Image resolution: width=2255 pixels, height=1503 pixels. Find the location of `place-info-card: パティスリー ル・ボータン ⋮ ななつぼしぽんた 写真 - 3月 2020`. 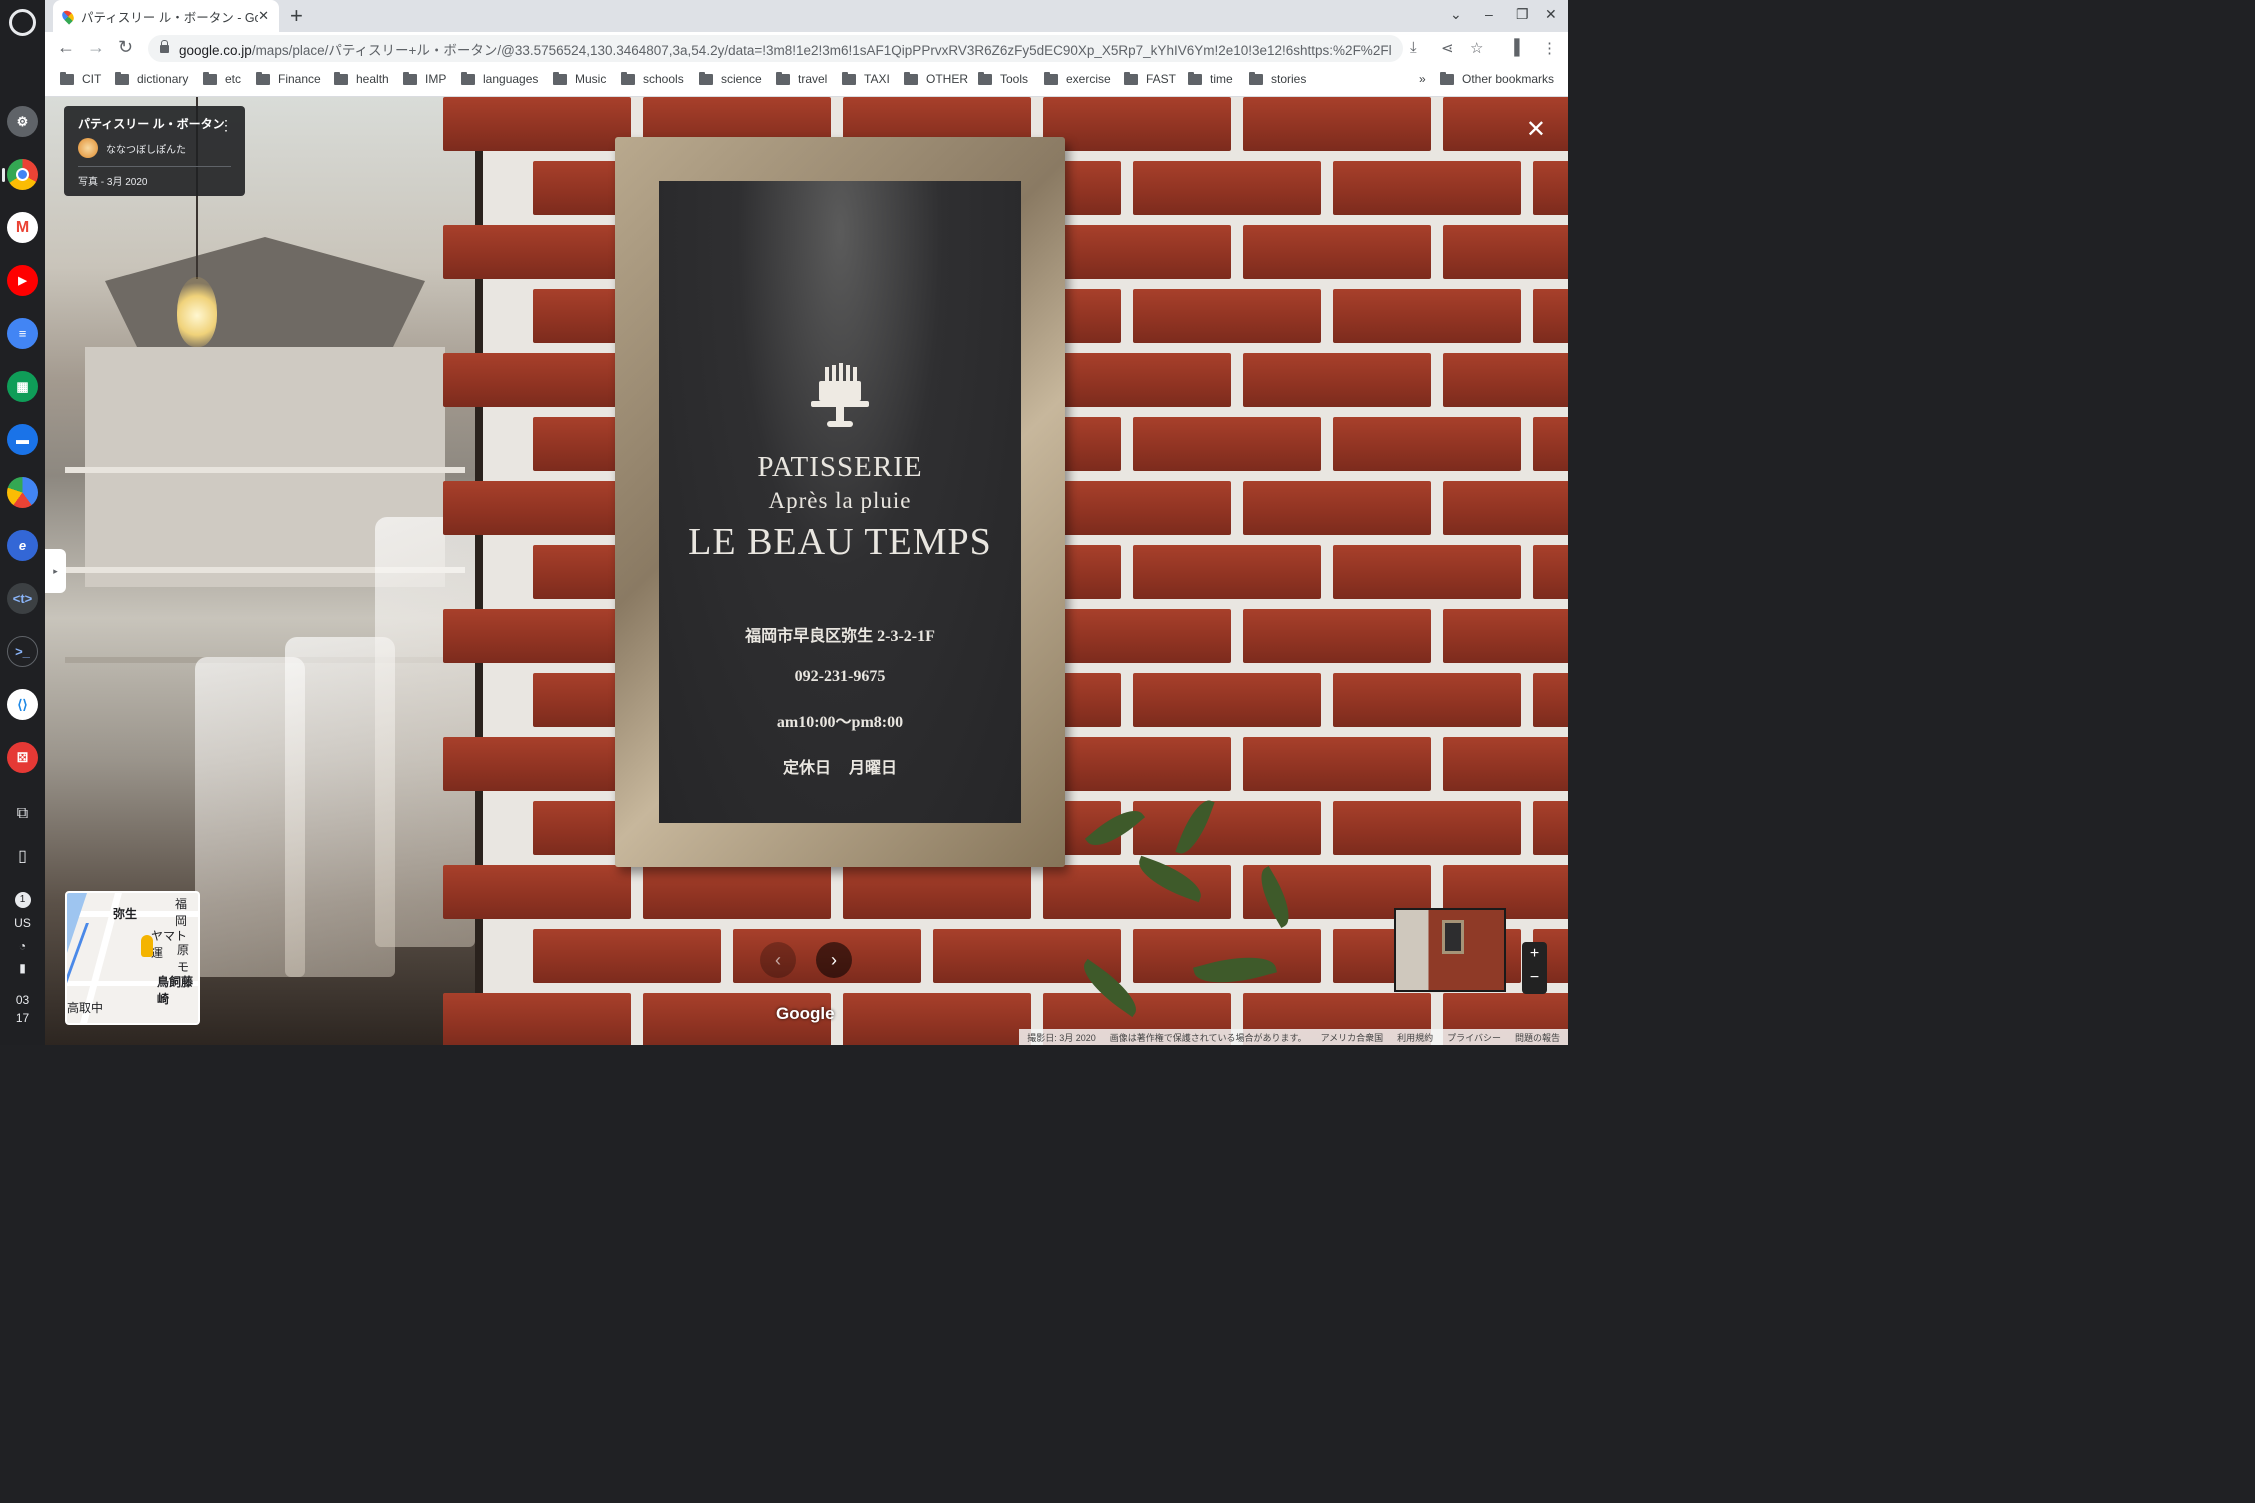

place-info-card: パティスリー ル・ボータン ⋮ ななつぼしぽんた 写真 - 3月 2020 is located at coordinates (154, 151).